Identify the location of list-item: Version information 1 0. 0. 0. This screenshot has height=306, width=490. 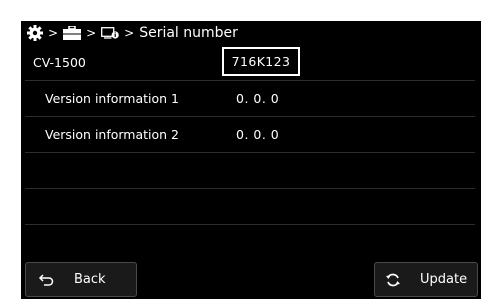
(250, 99).